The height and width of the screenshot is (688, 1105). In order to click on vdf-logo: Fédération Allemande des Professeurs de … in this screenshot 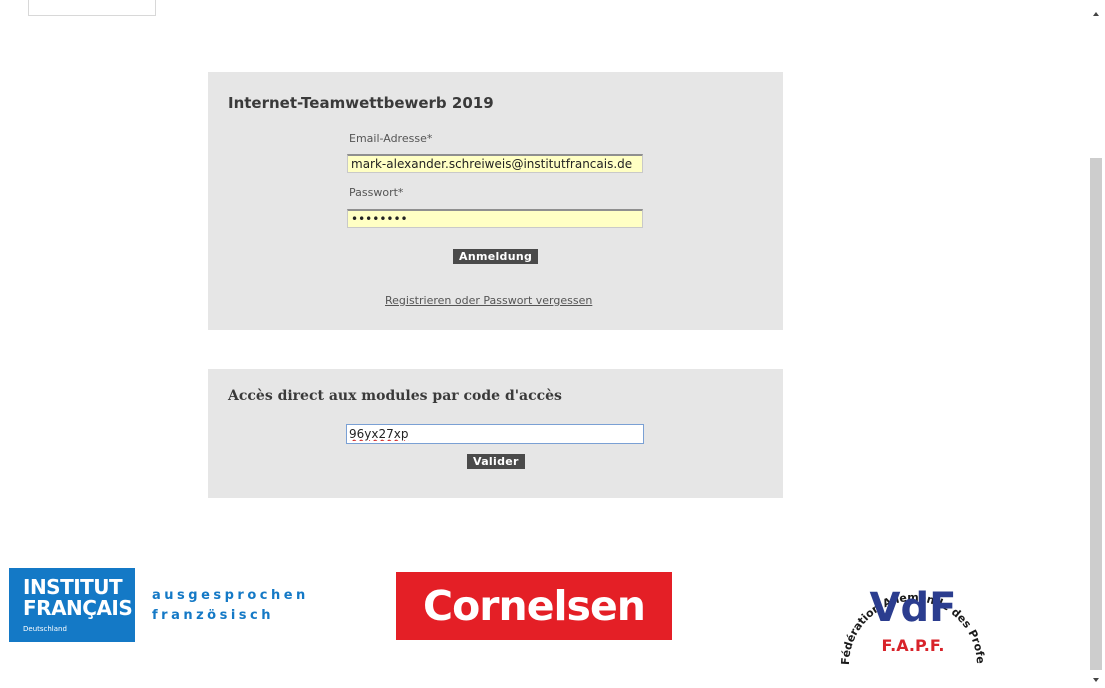, I will do `click(912, 607)`.